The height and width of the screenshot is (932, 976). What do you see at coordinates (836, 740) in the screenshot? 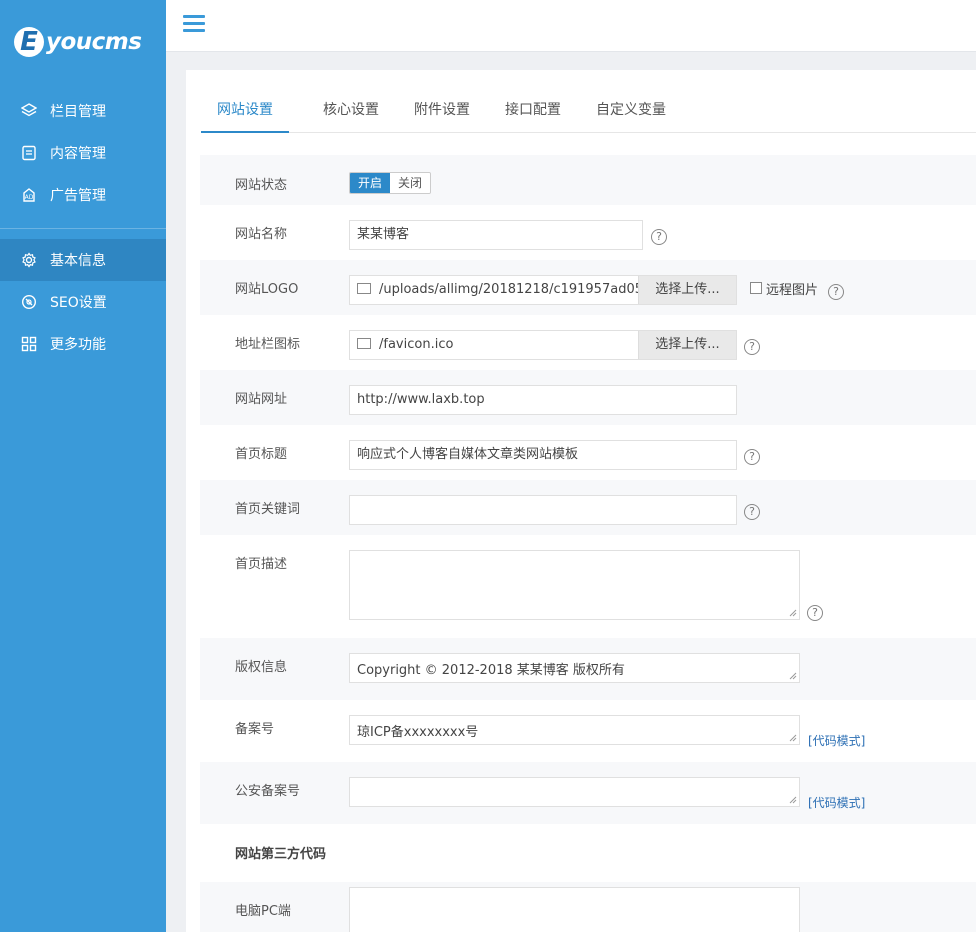
I see `icp-code-mode-link: [代码模式]` at bounding box center [836, 740].